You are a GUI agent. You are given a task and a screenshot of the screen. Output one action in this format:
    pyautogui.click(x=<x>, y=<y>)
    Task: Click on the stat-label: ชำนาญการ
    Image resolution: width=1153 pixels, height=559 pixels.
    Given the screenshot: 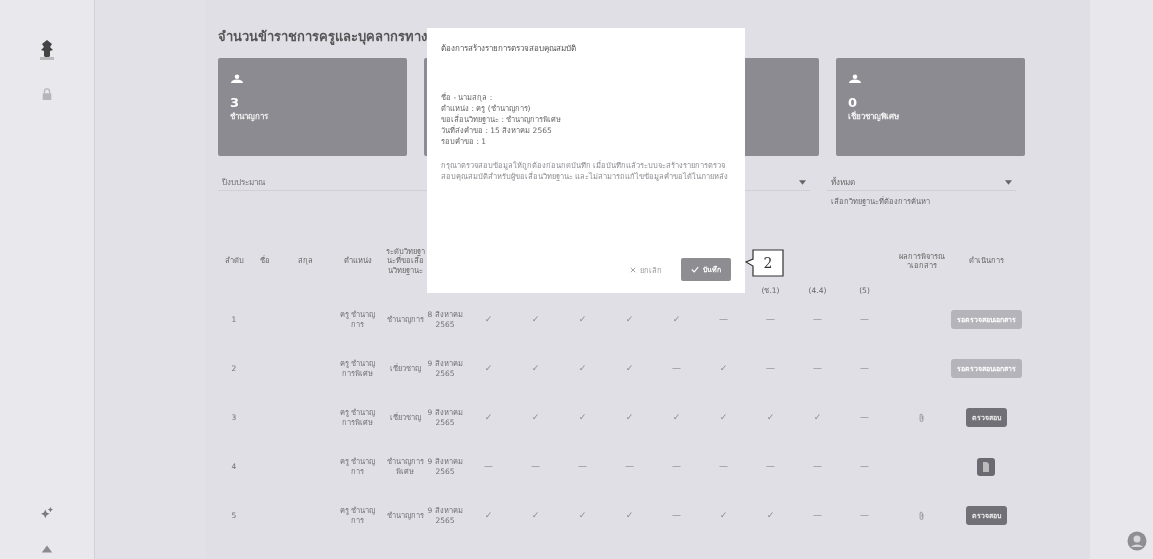 What is the action you would take?
    pyautogui.click(x=249, y=117)
    